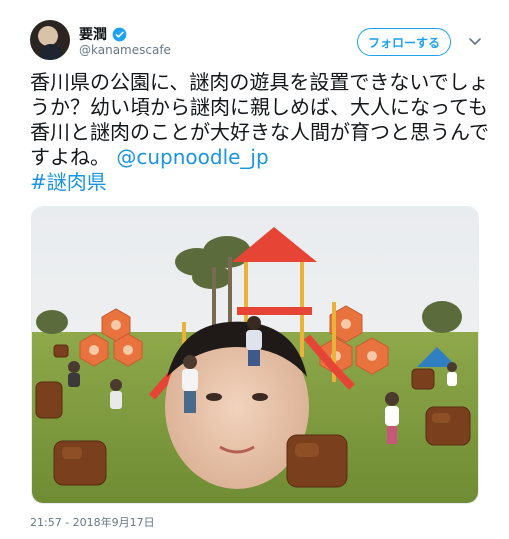  What do you see at coordinates (475, 41) in the screenshot?
I see `chevron-down-icon` at bounding box center [475, 41].